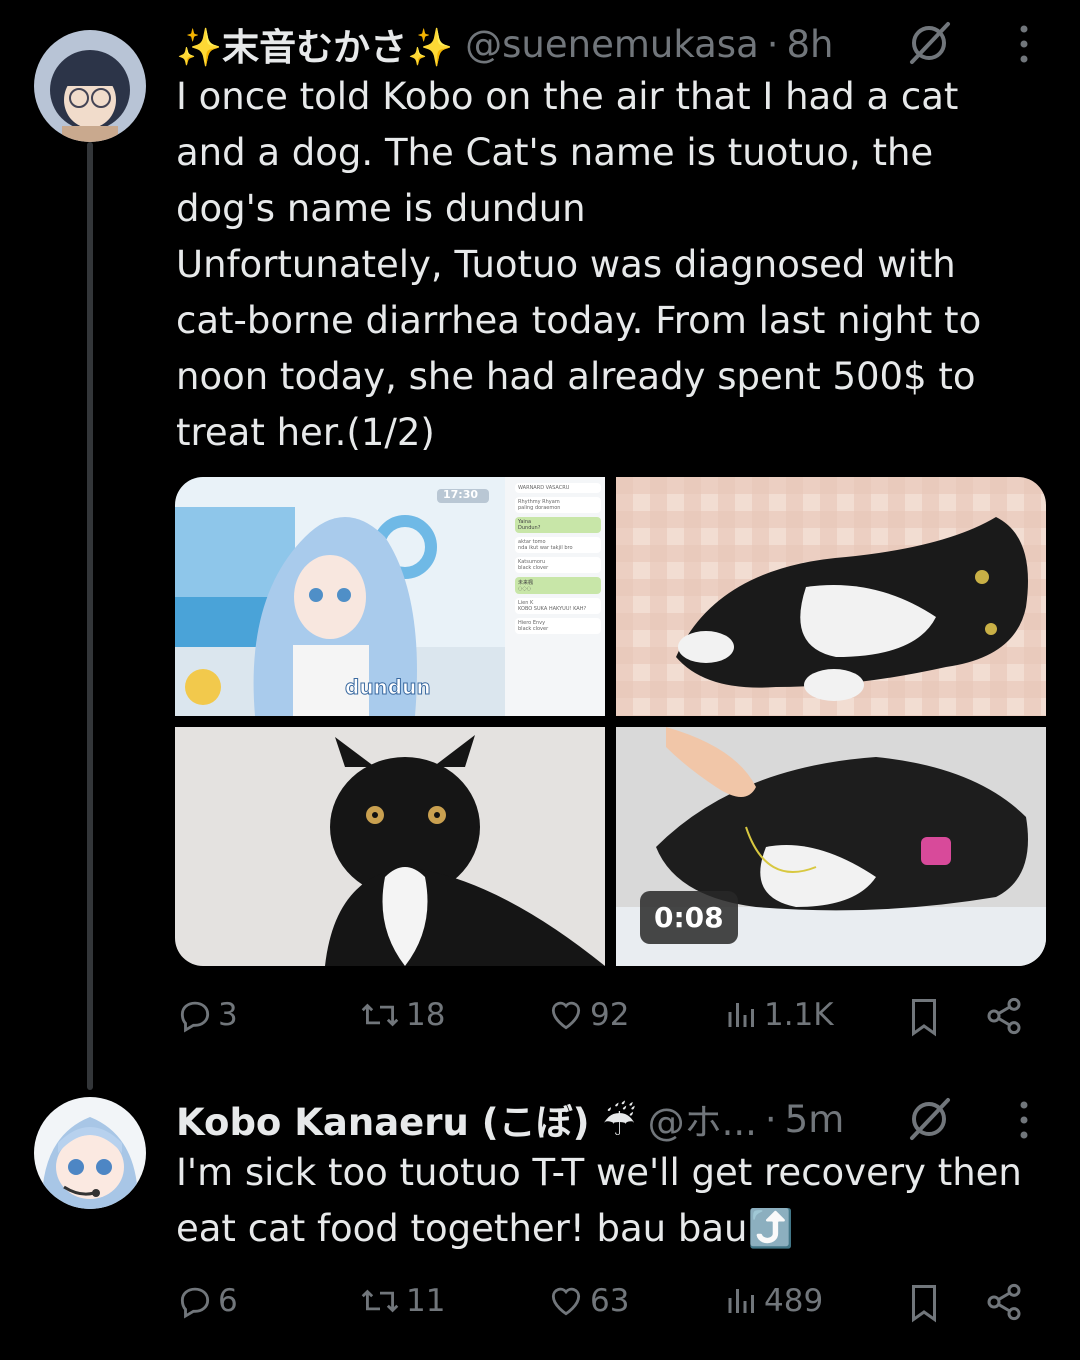  What do you see at coordinates (566, 264) in the screenshot?
I see `text-line: Unfortunately, Tuotuo was diagnosed with` at bounding box center [566, 264].